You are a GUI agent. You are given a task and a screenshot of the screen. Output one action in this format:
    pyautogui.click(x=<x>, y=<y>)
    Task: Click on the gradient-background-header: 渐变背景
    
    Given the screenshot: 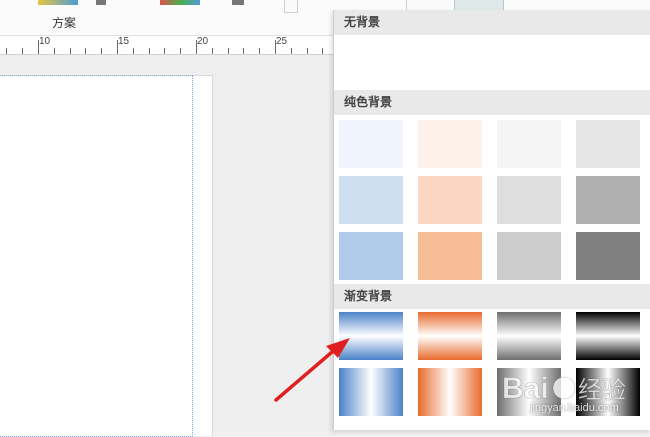 What is the action you would take?
    pyautogui.click(x=492, y=296)
    